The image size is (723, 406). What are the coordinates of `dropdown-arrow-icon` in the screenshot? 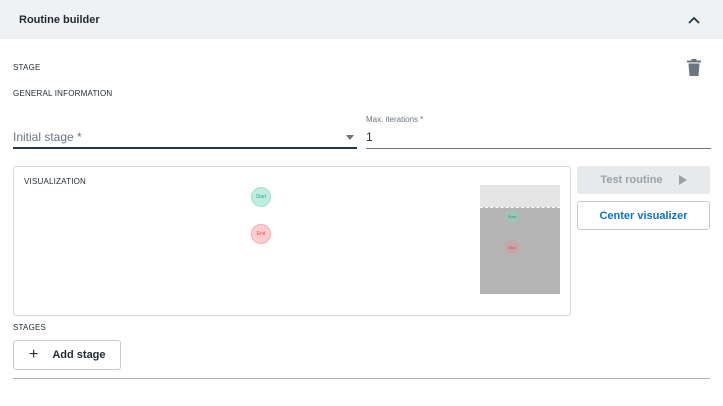 It's located at (350, 137).